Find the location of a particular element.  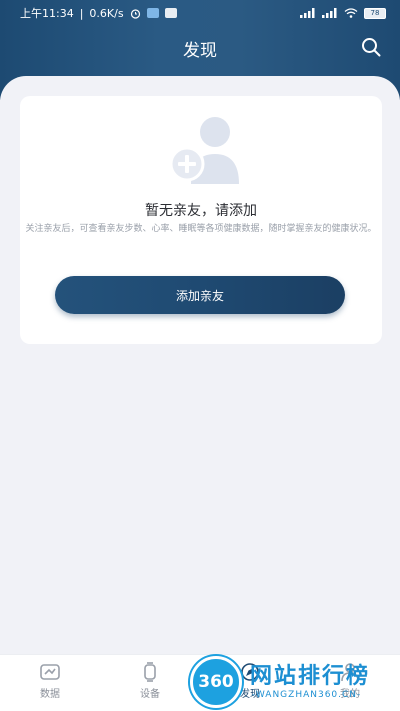

add-friend-illustration-icon is located at coordinates (204, 150).